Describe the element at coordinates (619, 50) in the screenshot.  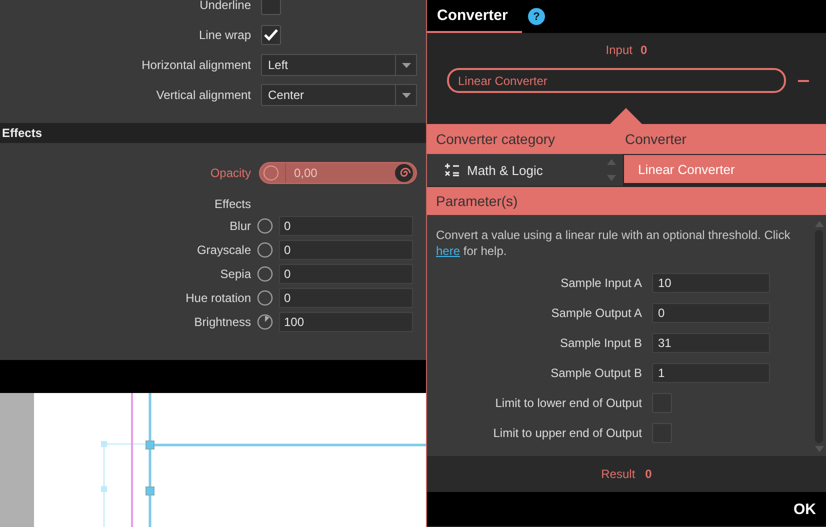
I see `input-label: Input` at that location.